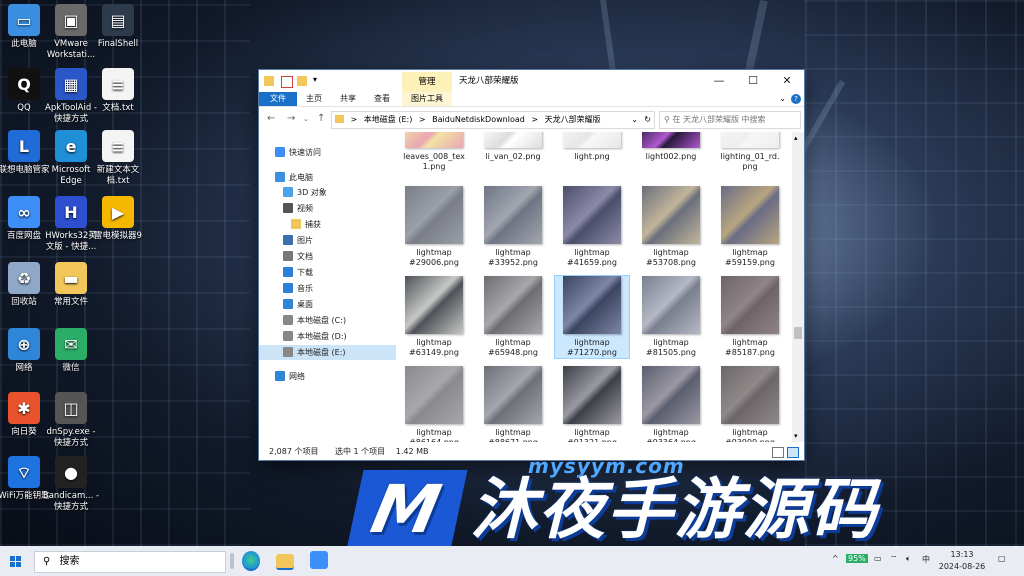  Describe the element at coordinates (434, 317) in the screenshot. I see `file-tile: lightmap #63149.png` at that location.